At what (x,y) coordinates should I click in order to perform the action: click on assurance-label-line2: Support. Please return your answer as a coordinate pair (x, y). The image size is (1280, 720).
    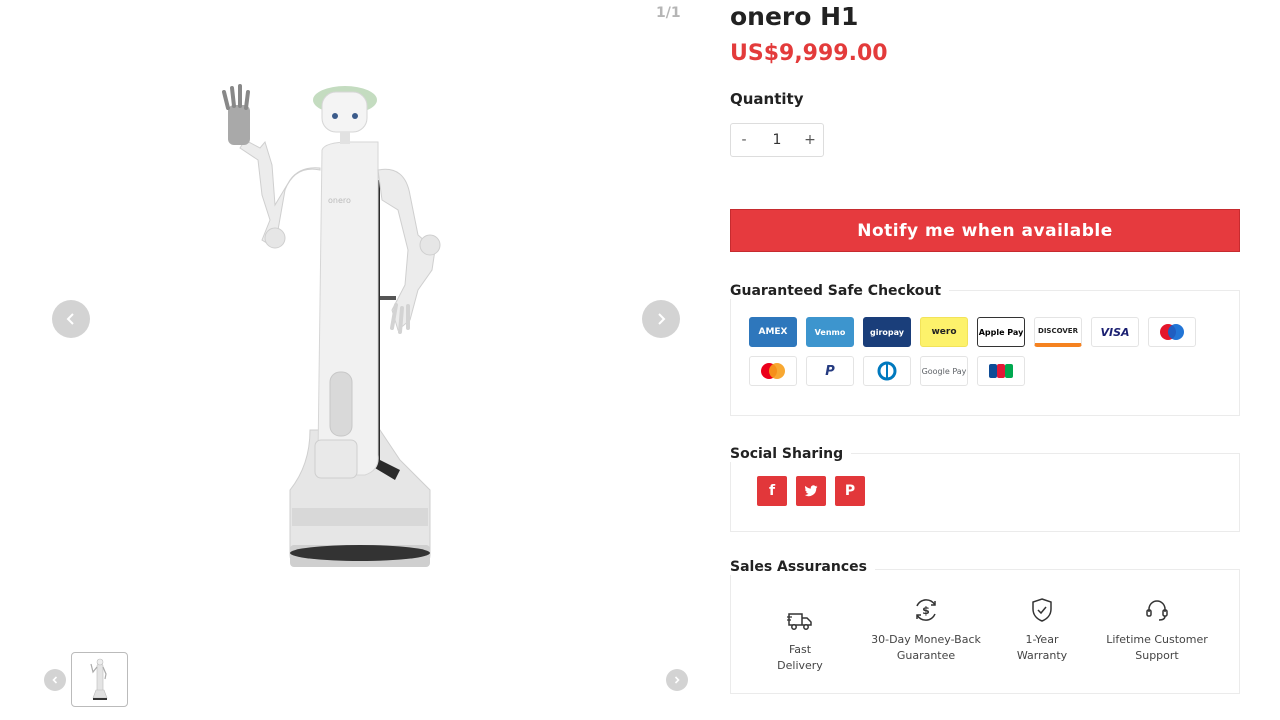
    Looking at the image, I should click on (1157, 655).